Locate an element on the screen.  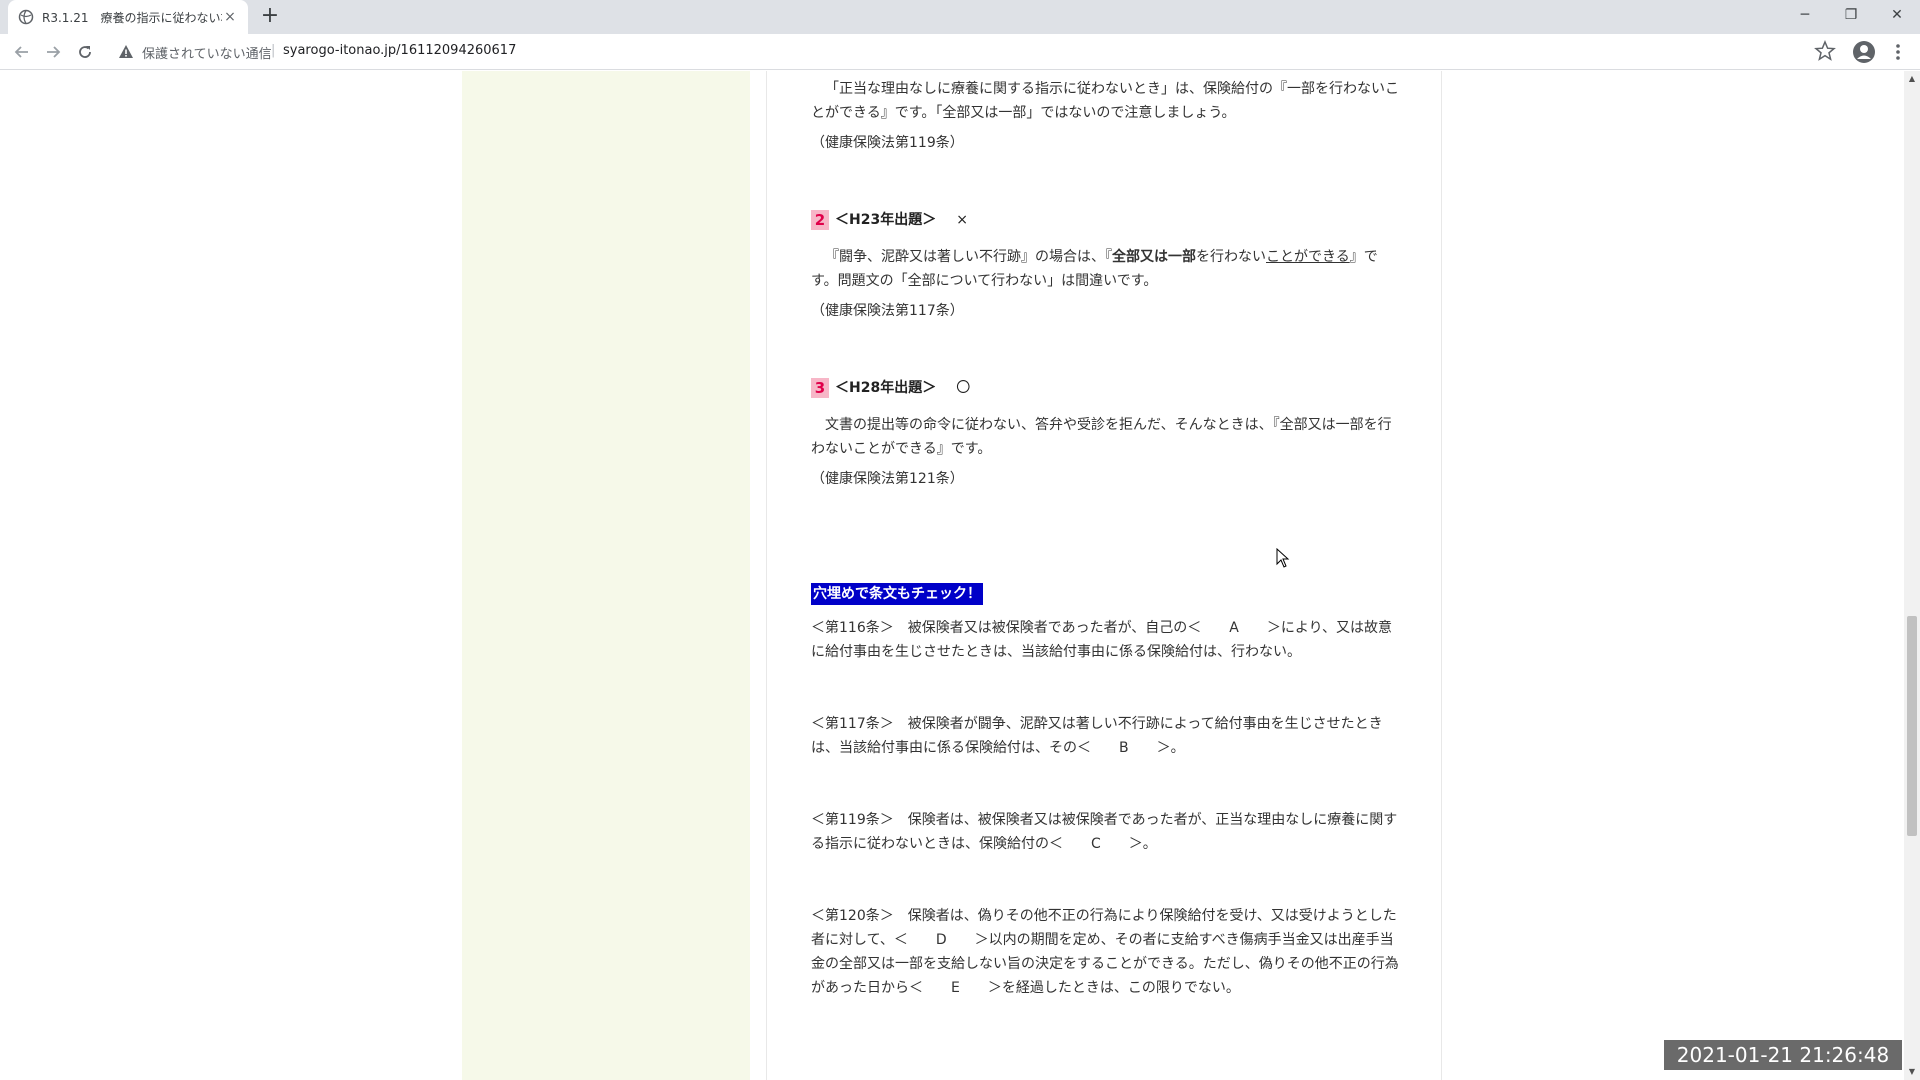
sidebar-column is located at coordinates (606, 575).